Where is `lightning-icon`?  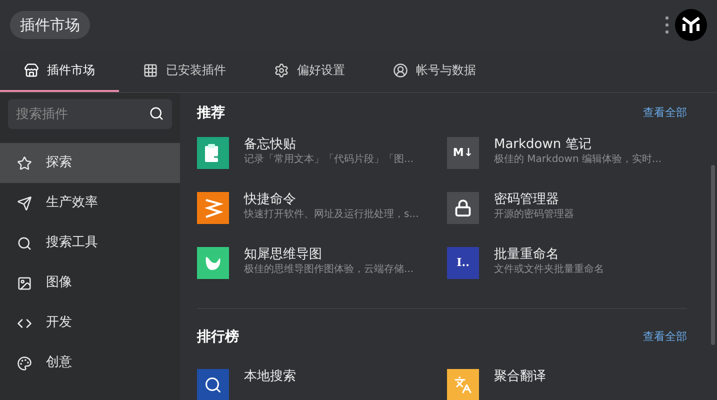 lightning-icon is located at coordinates (213, 208).